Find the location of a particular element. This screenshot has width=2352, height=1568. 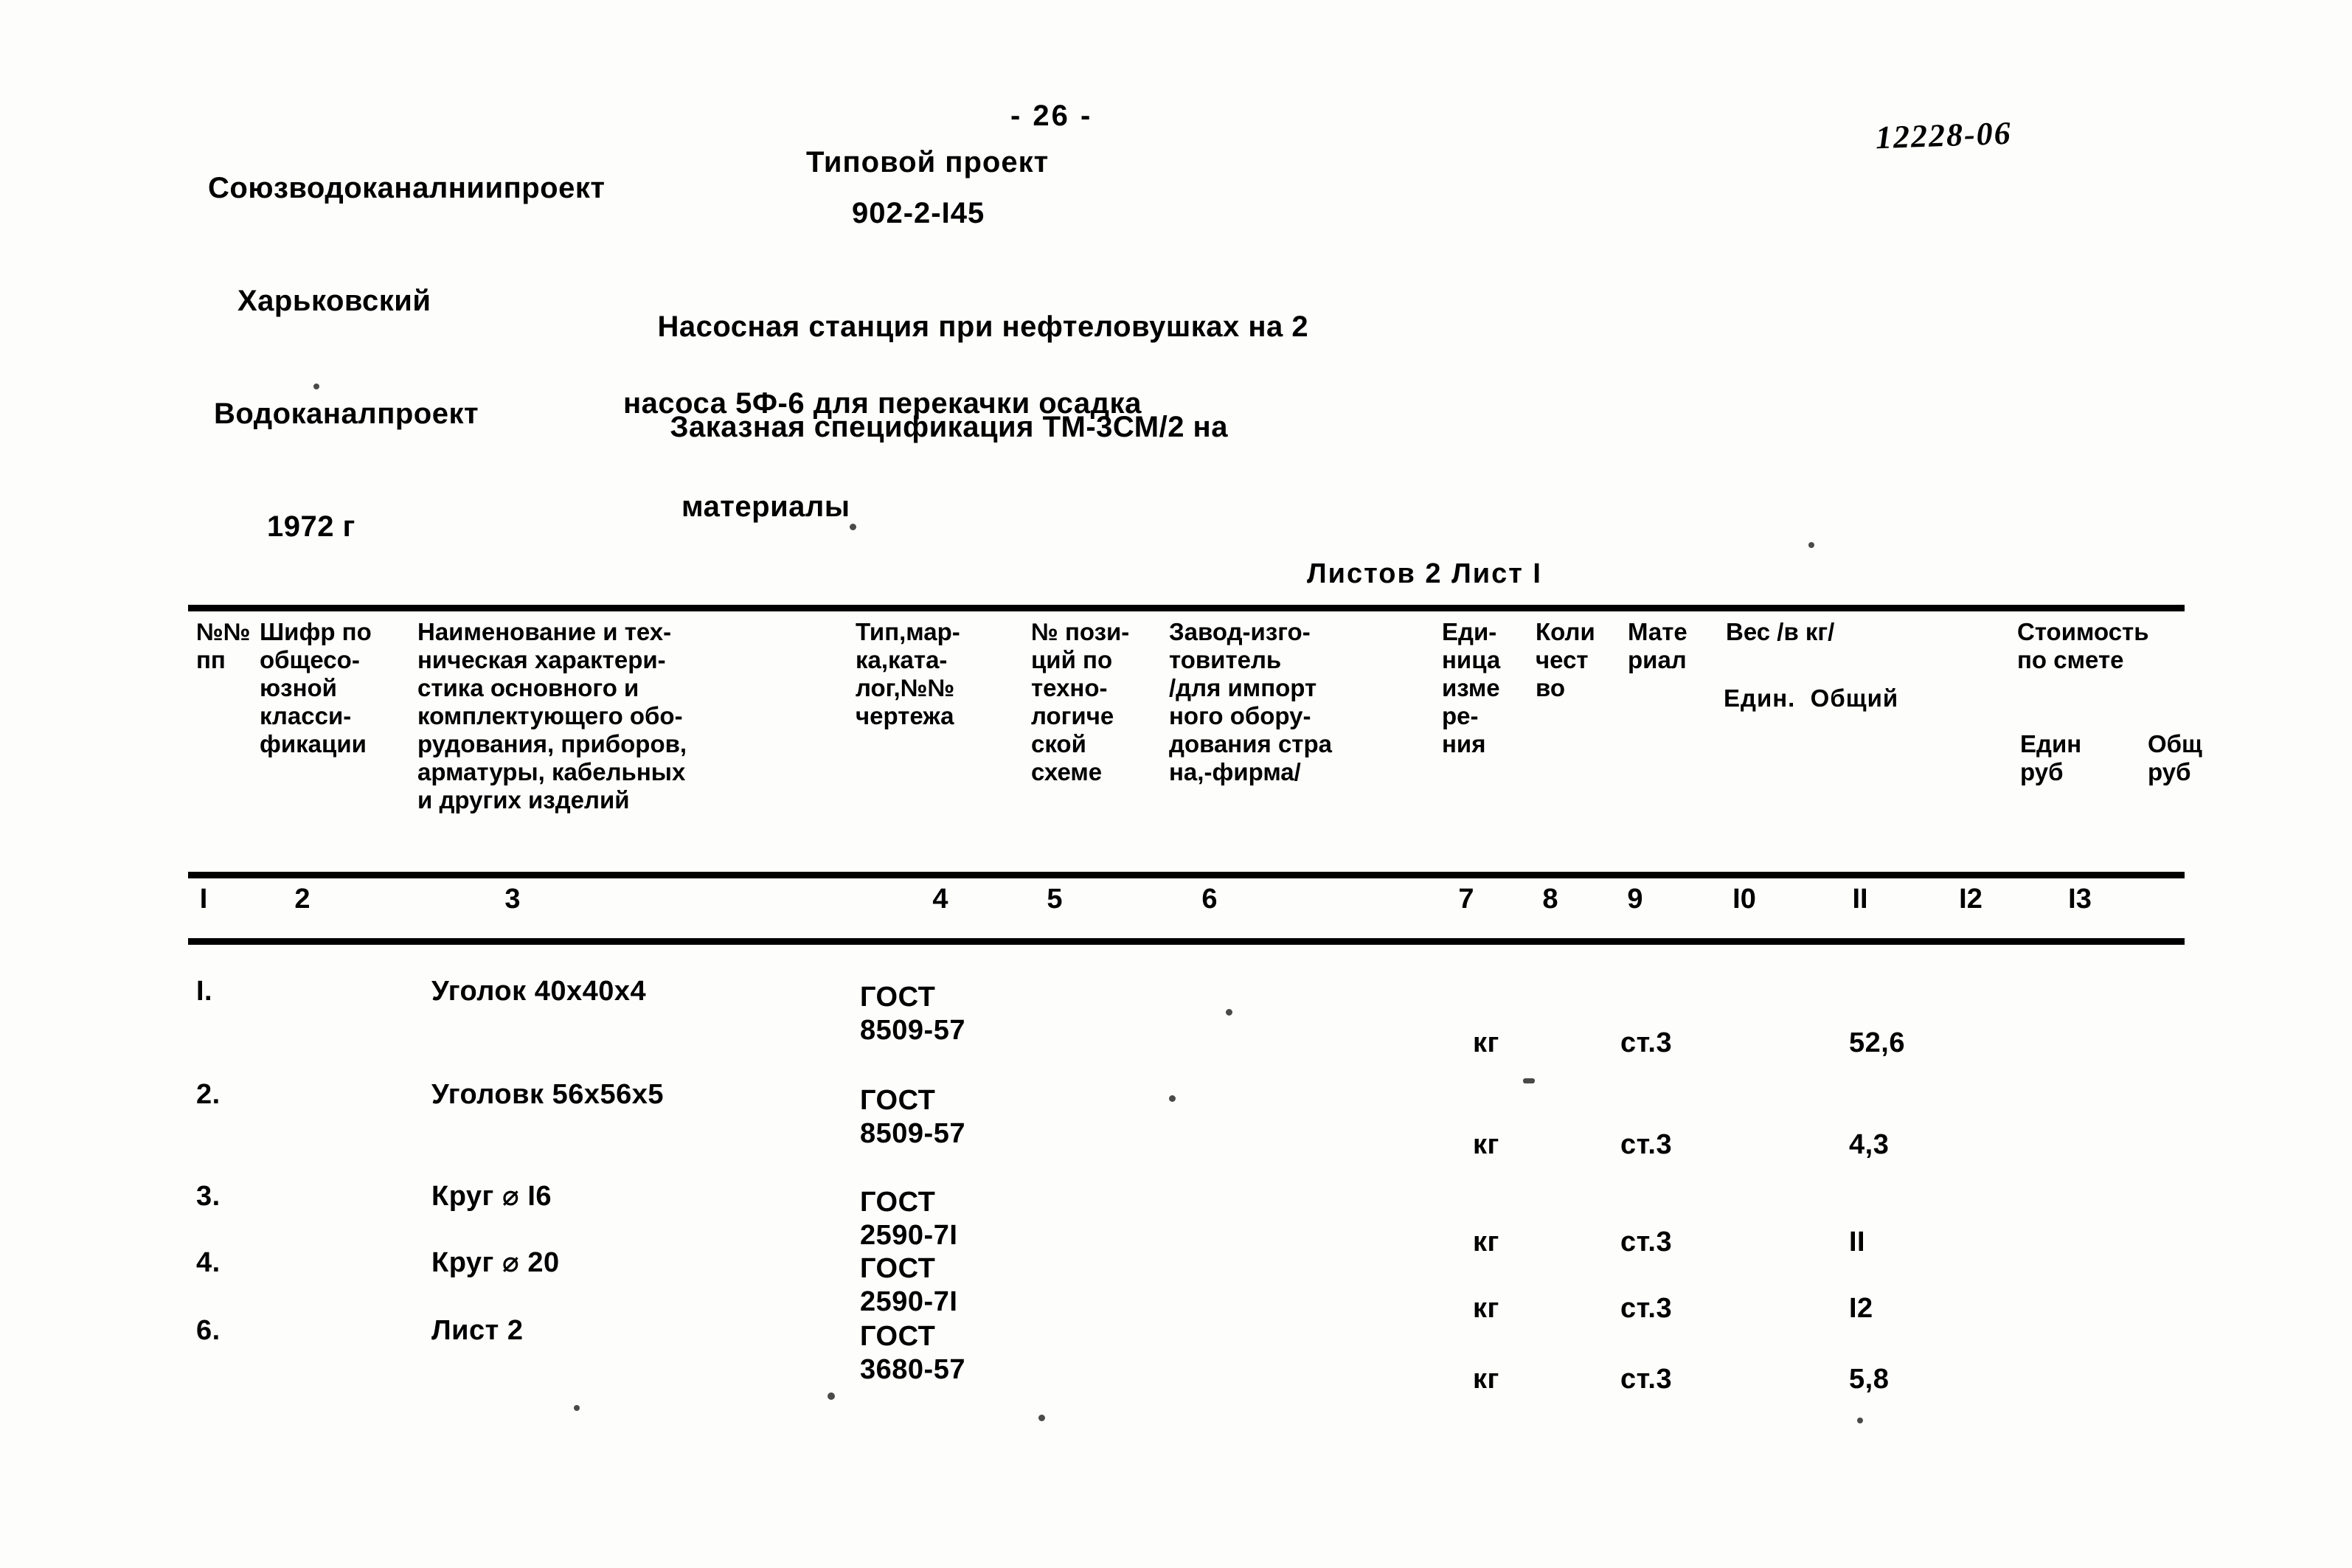

table-cell-description: Круг ⌀ I6 is located at coordinates (491, 1196).